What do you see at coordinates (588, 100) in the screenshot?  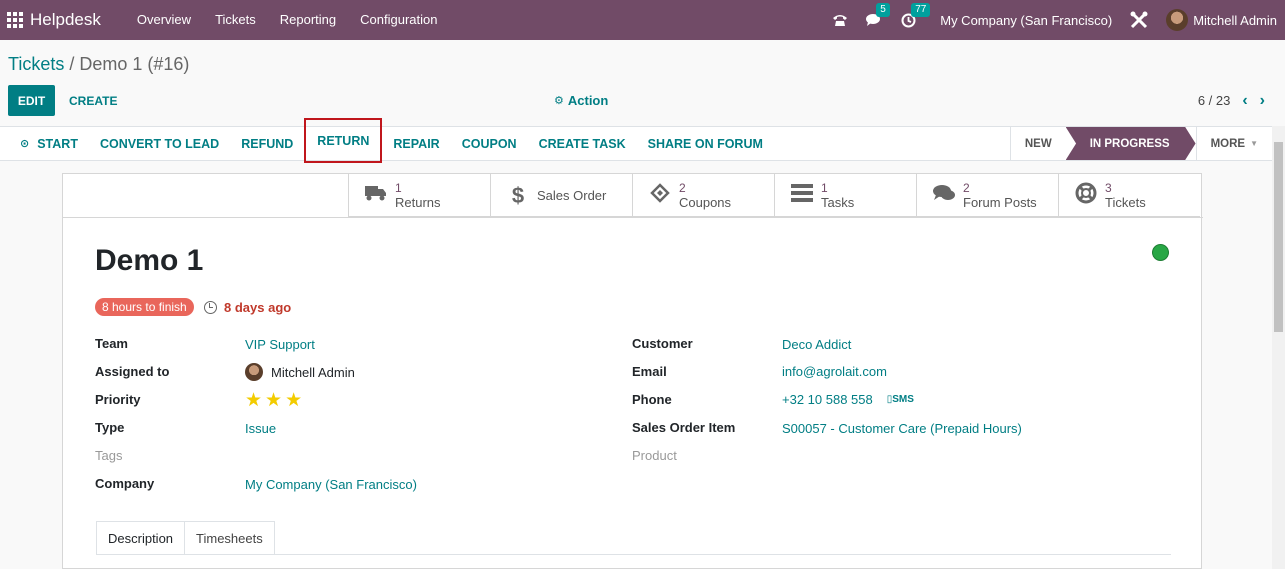 I see `action-label: Action` at bounding box center [588, 100].